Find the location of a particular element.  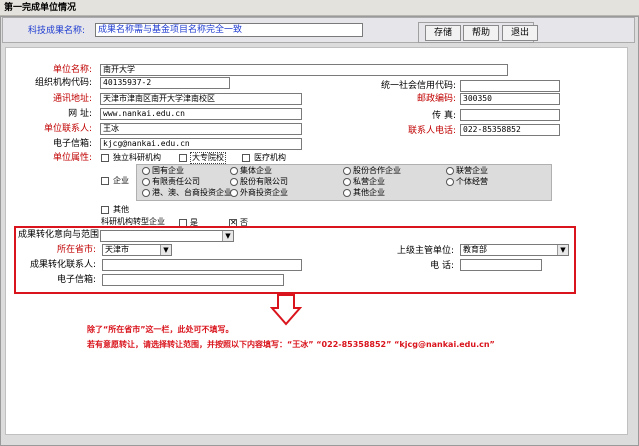

postcode-label: 邮政编码: is located at coordinates (436, 99).